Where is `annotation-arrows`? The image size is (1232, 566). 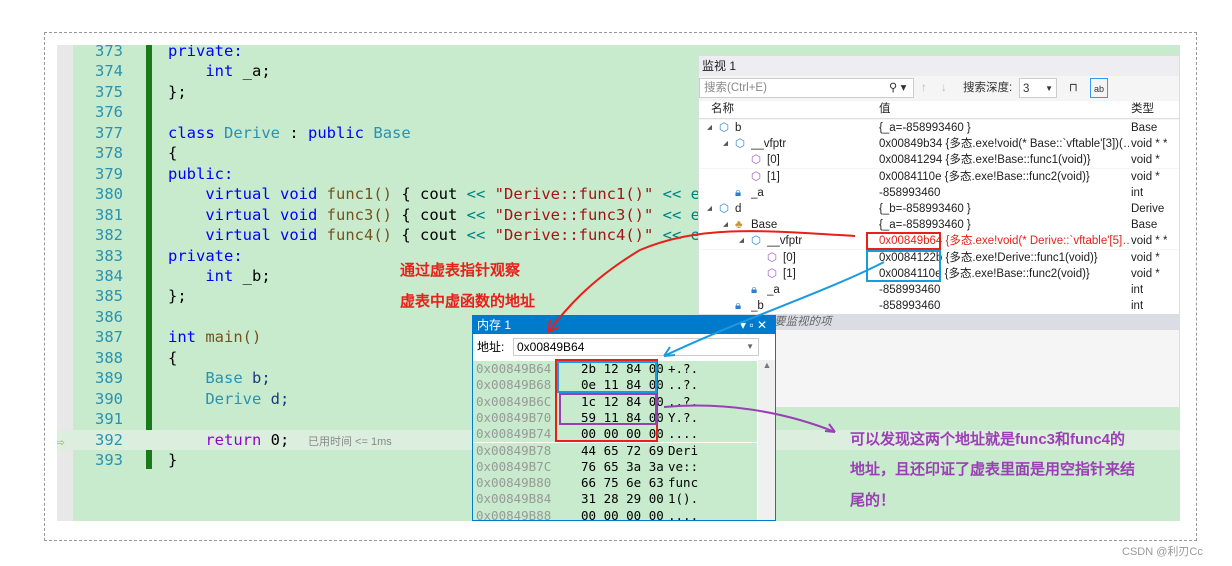 annotation-arrows is located at coordinates (716, 331).